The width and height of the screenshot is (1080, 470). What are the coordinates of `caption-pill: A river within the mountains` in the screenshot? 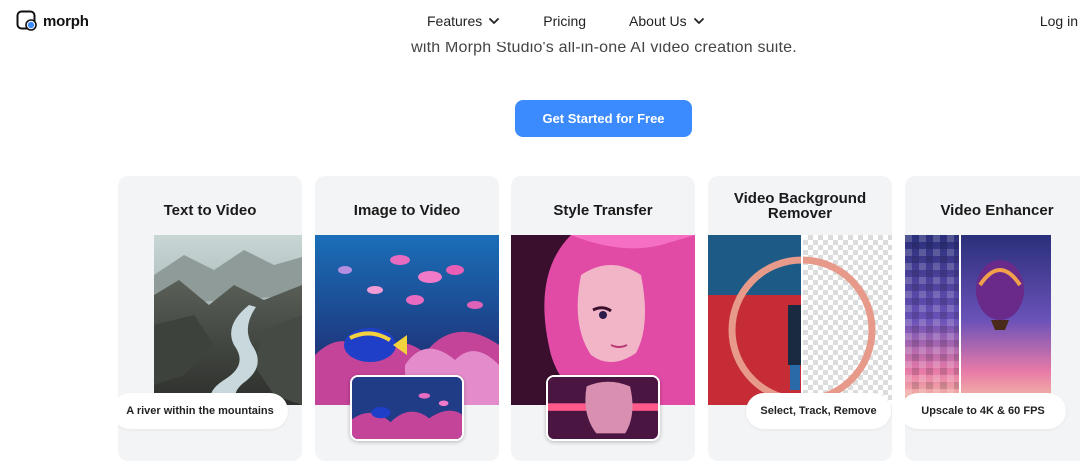 It's located at (203, 411).